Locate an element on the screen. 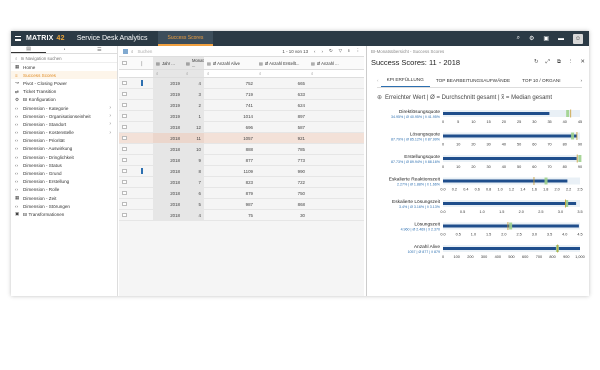  select-all-checkbox is located at coordinates (124, 63).